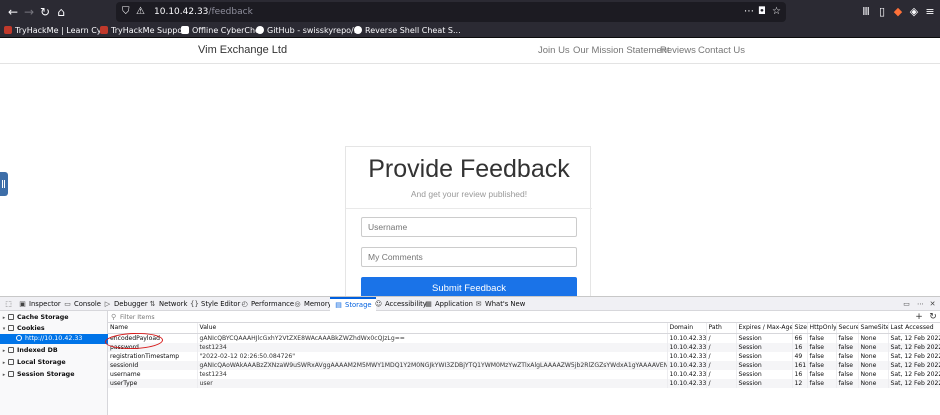 The height and width of the screenshot is (415, 940). I want to click on home-icon: ⌂, so click(61, 12).